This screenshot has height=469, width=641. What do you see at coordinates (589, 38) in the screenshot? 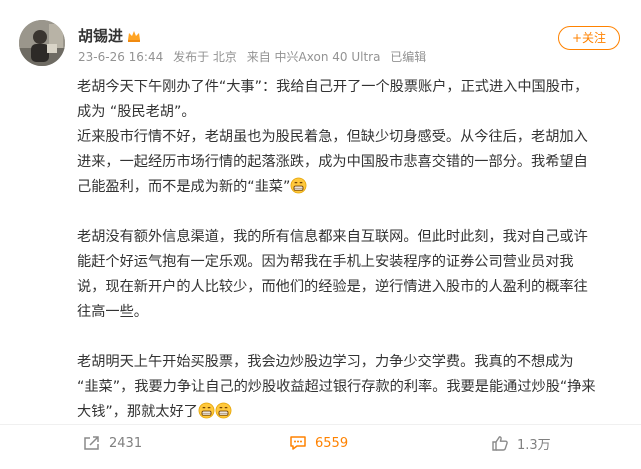
I see `follow-button: +关注` at bounding box center [589, 38].